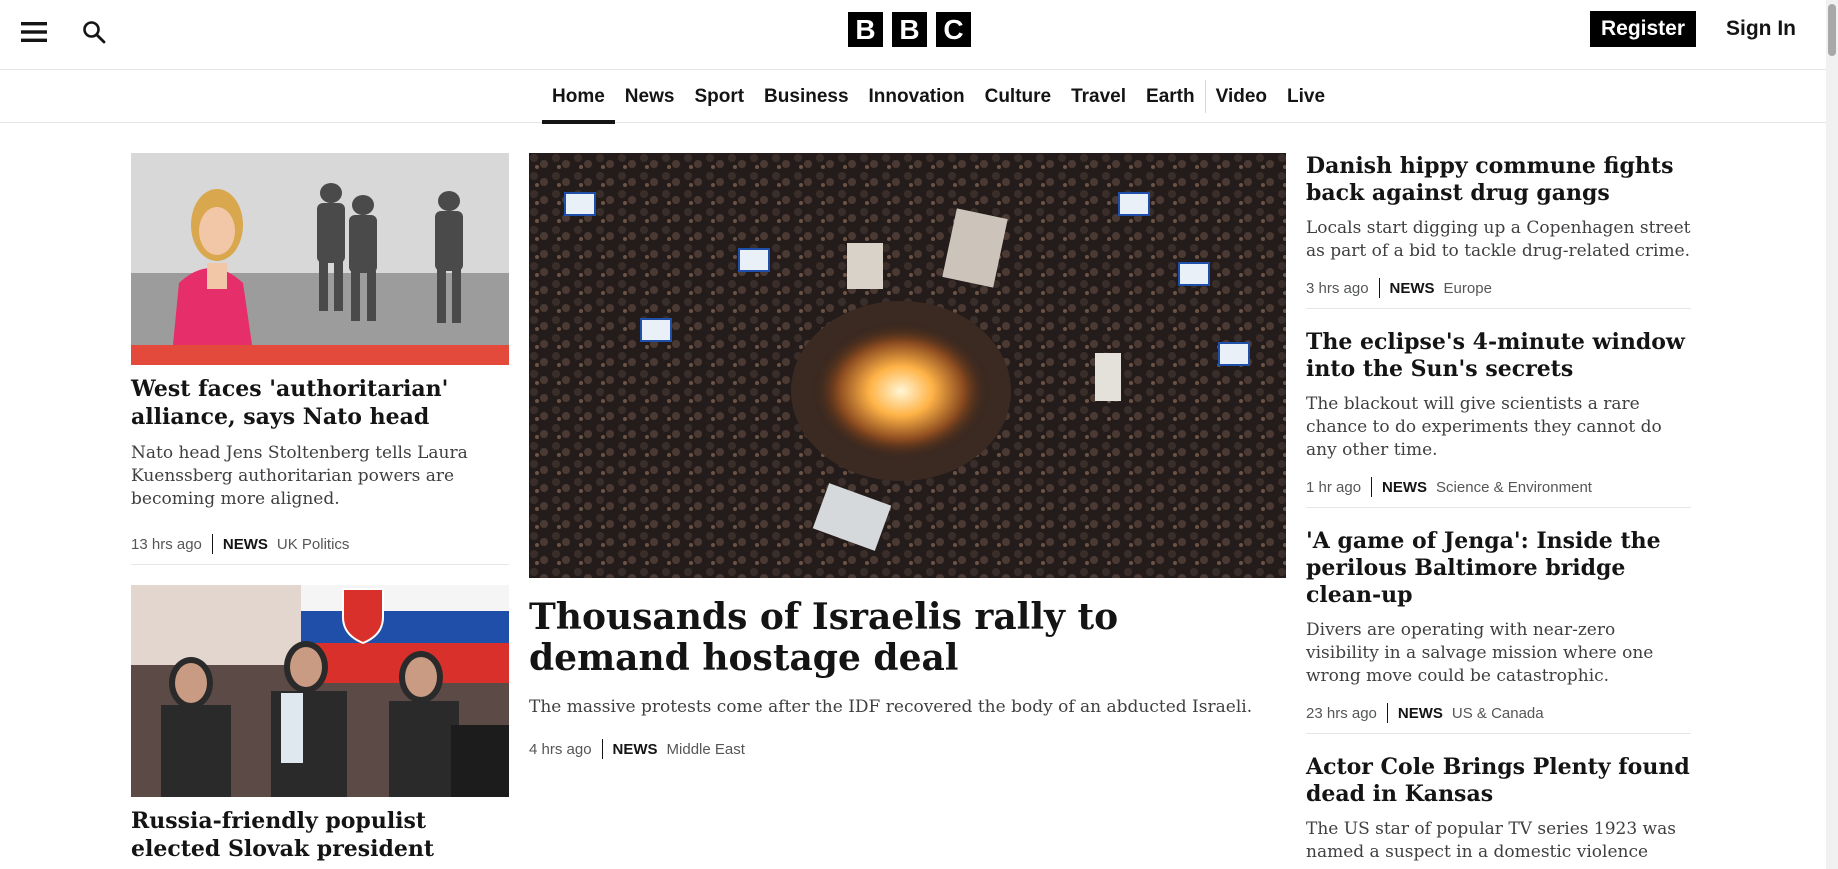 The width and height of the screenshot is (1838, 869). What do you see at coordinates (650, 96) in the screenshot?
I see `nav-item-news: News` at bounding box center [650, 96].